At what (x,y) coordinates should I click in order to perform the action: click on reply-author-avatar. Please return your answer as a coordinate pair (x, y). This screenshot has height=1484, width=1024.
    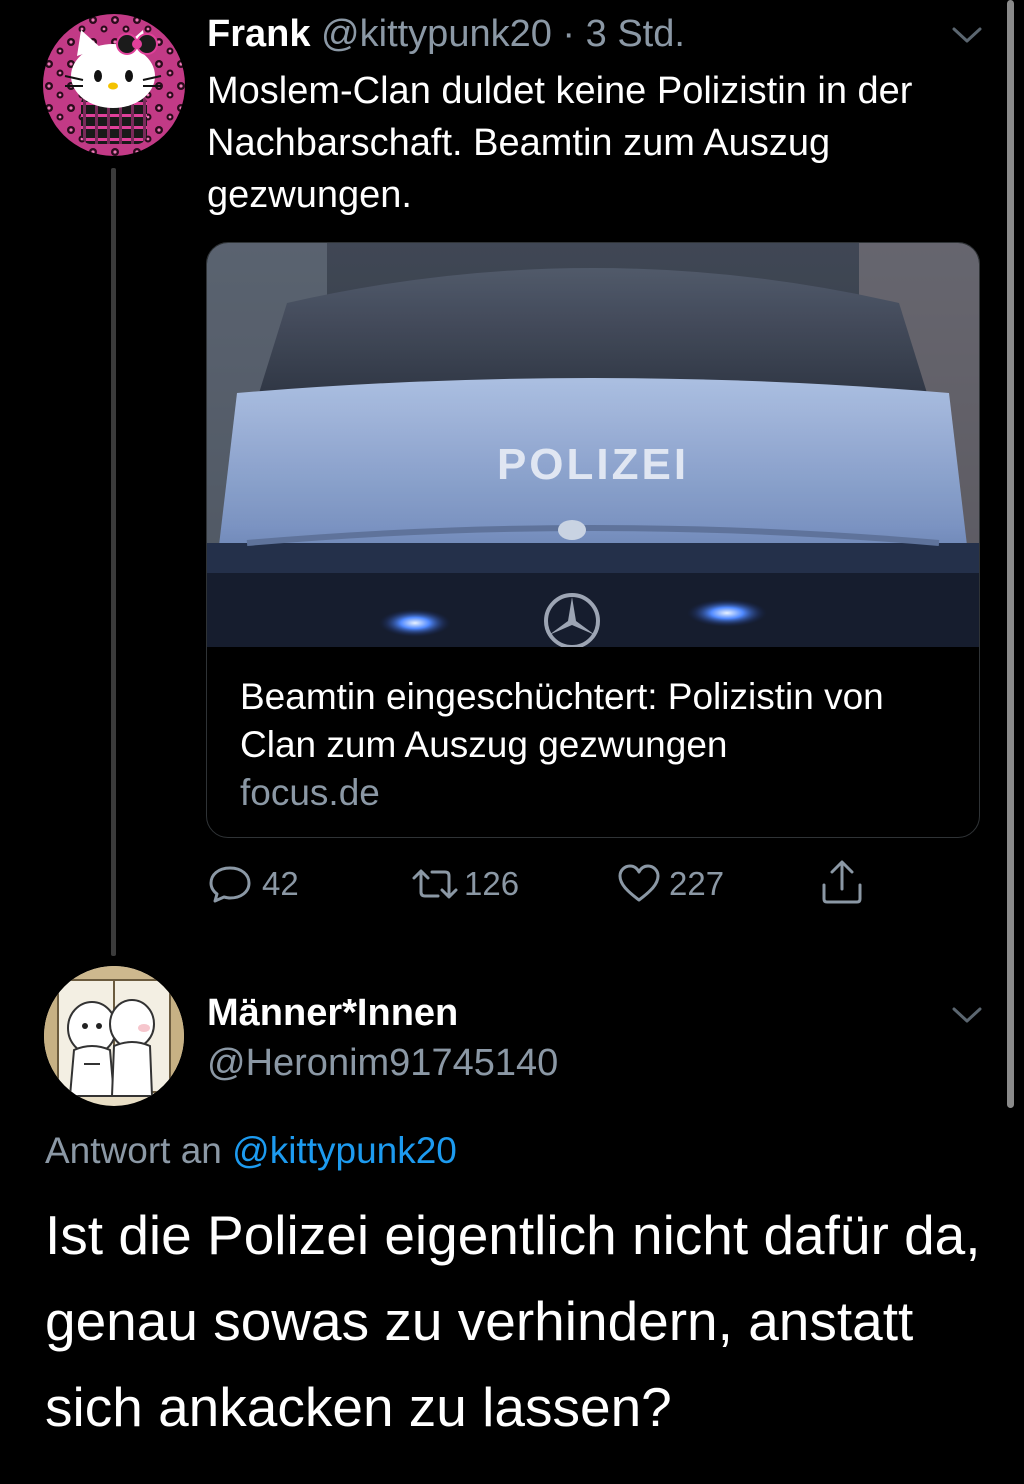
    Looking at the image, I should click on (114, 1036).